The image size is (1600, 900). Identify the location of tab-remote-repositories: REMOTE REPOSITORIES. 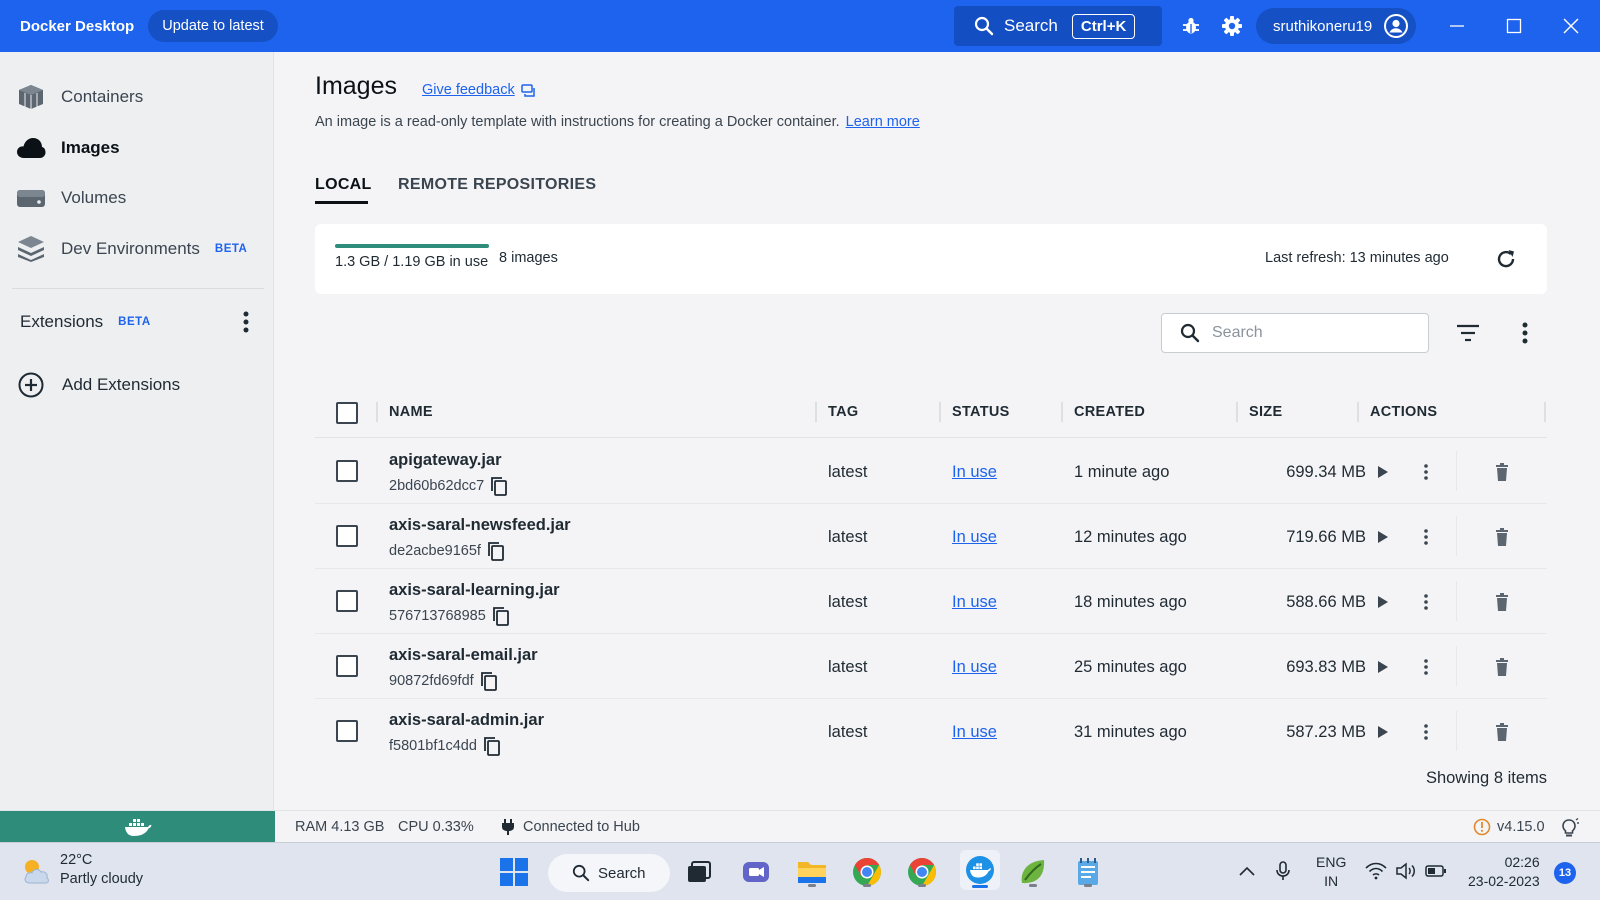
(497, 185).